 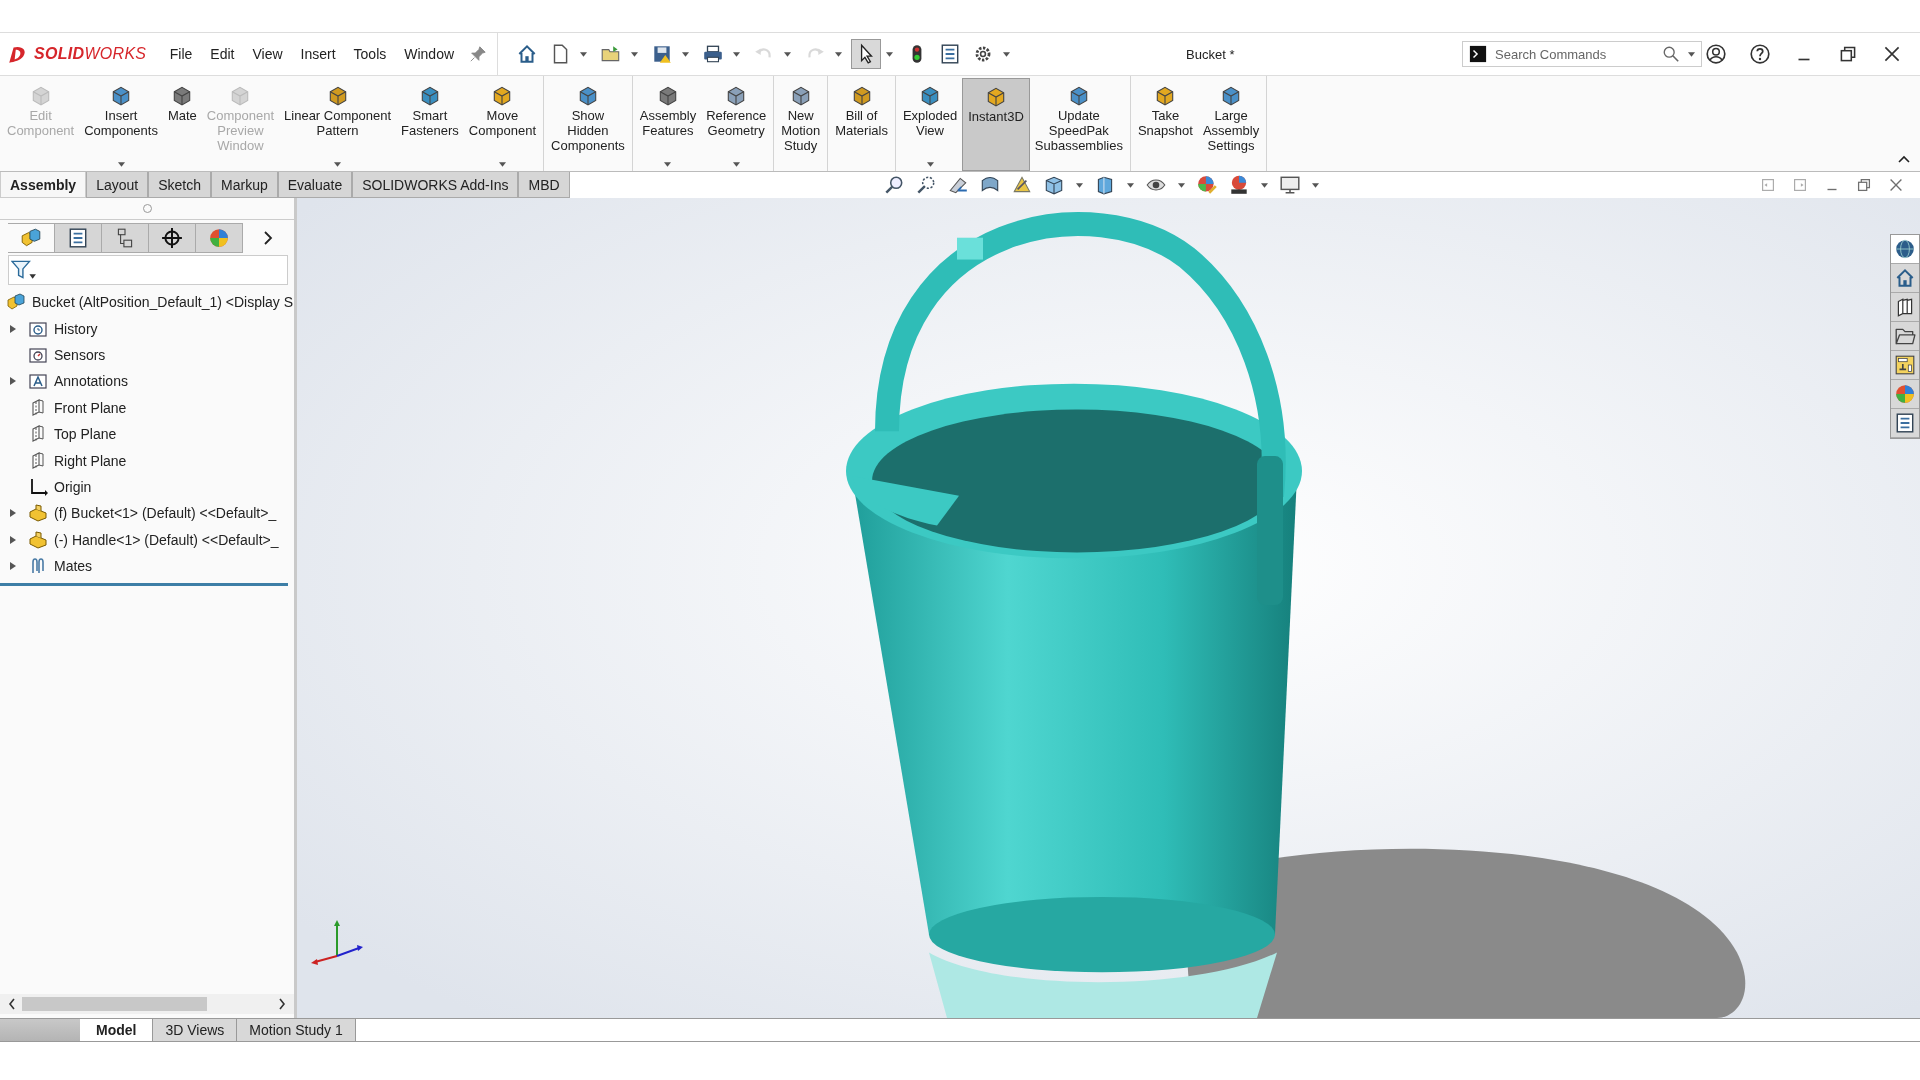 What do you see at coordinates (588, 124) in the screenshot?
I see `ribbon-button: Show Hidden Components` at bounding box center [588, 124].